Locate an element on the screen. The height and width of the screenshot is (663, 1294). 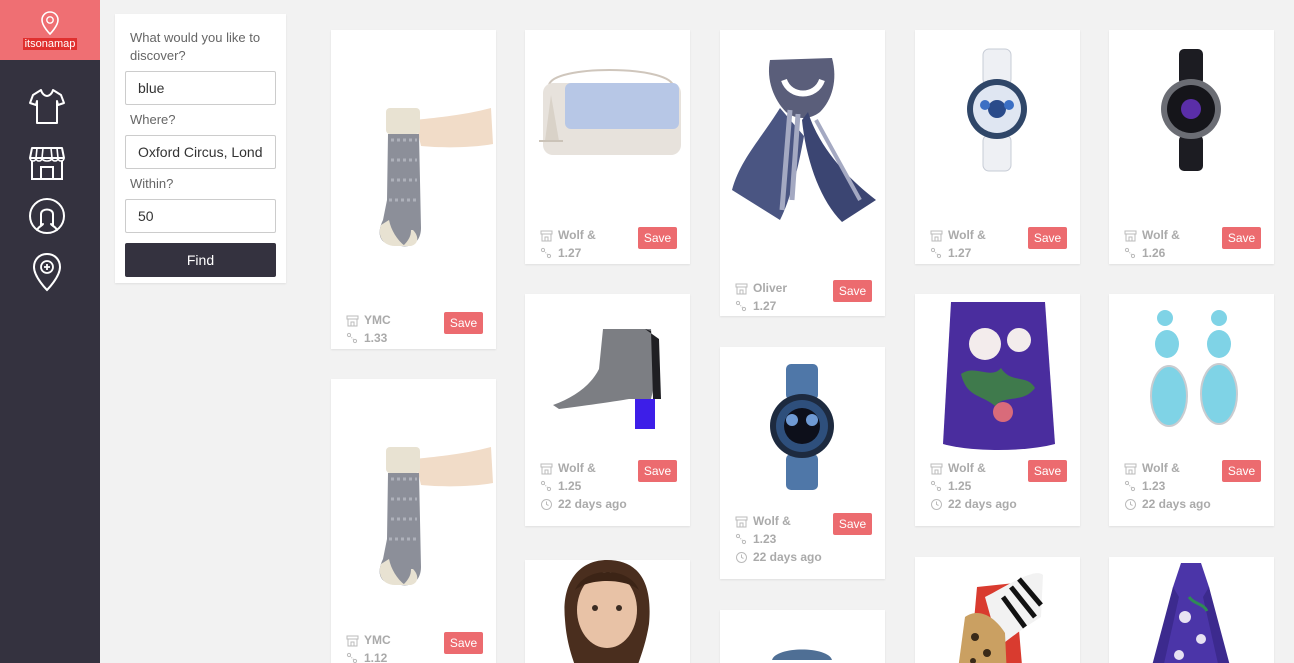
product-card: YMC 1.33 25 days ago Save is located at coordinates (413, 189).